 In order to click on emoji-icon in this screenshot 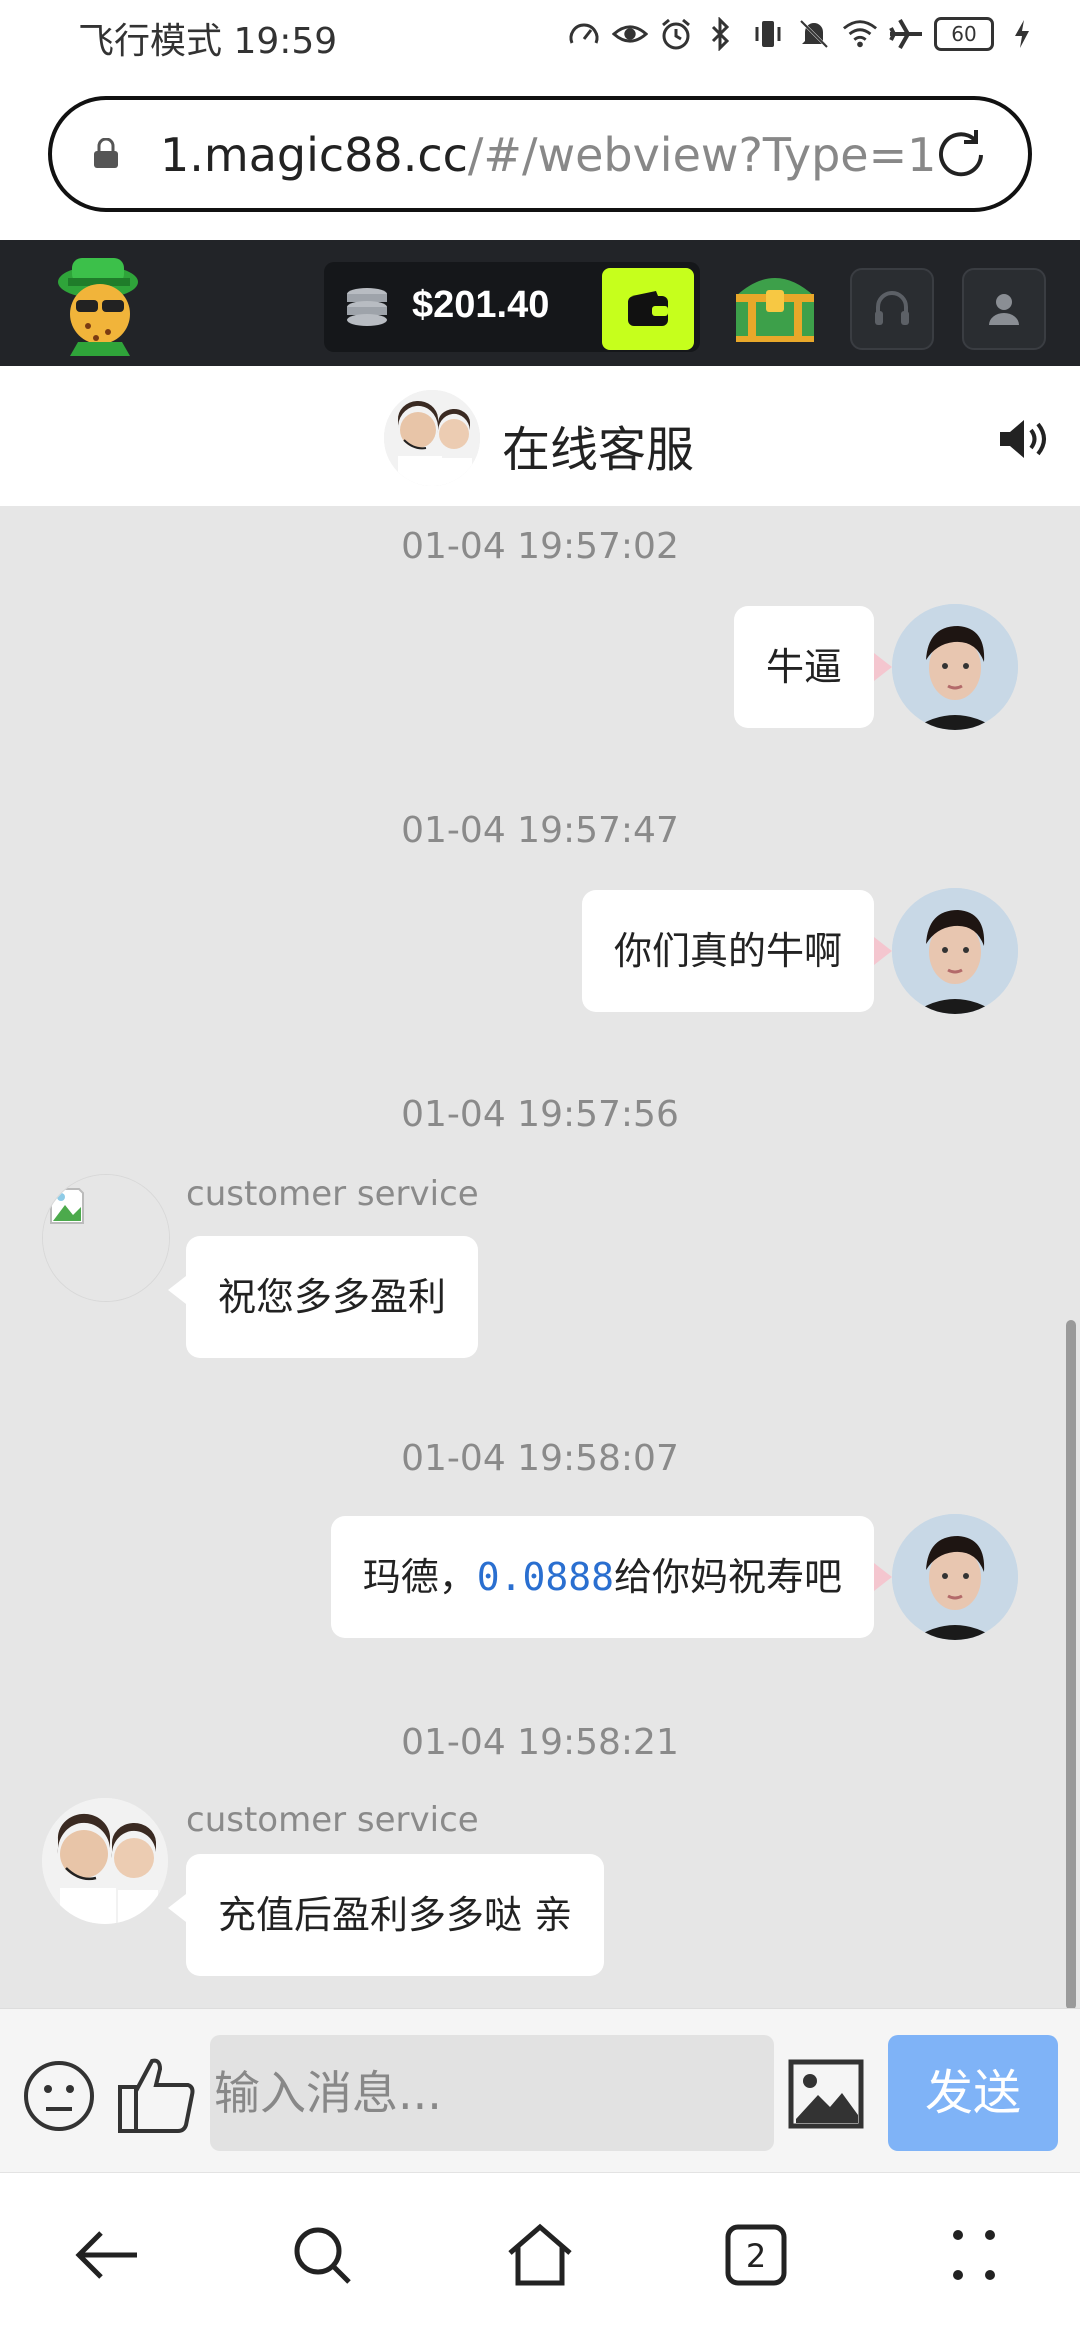, I will do `click(59, 2096)`.